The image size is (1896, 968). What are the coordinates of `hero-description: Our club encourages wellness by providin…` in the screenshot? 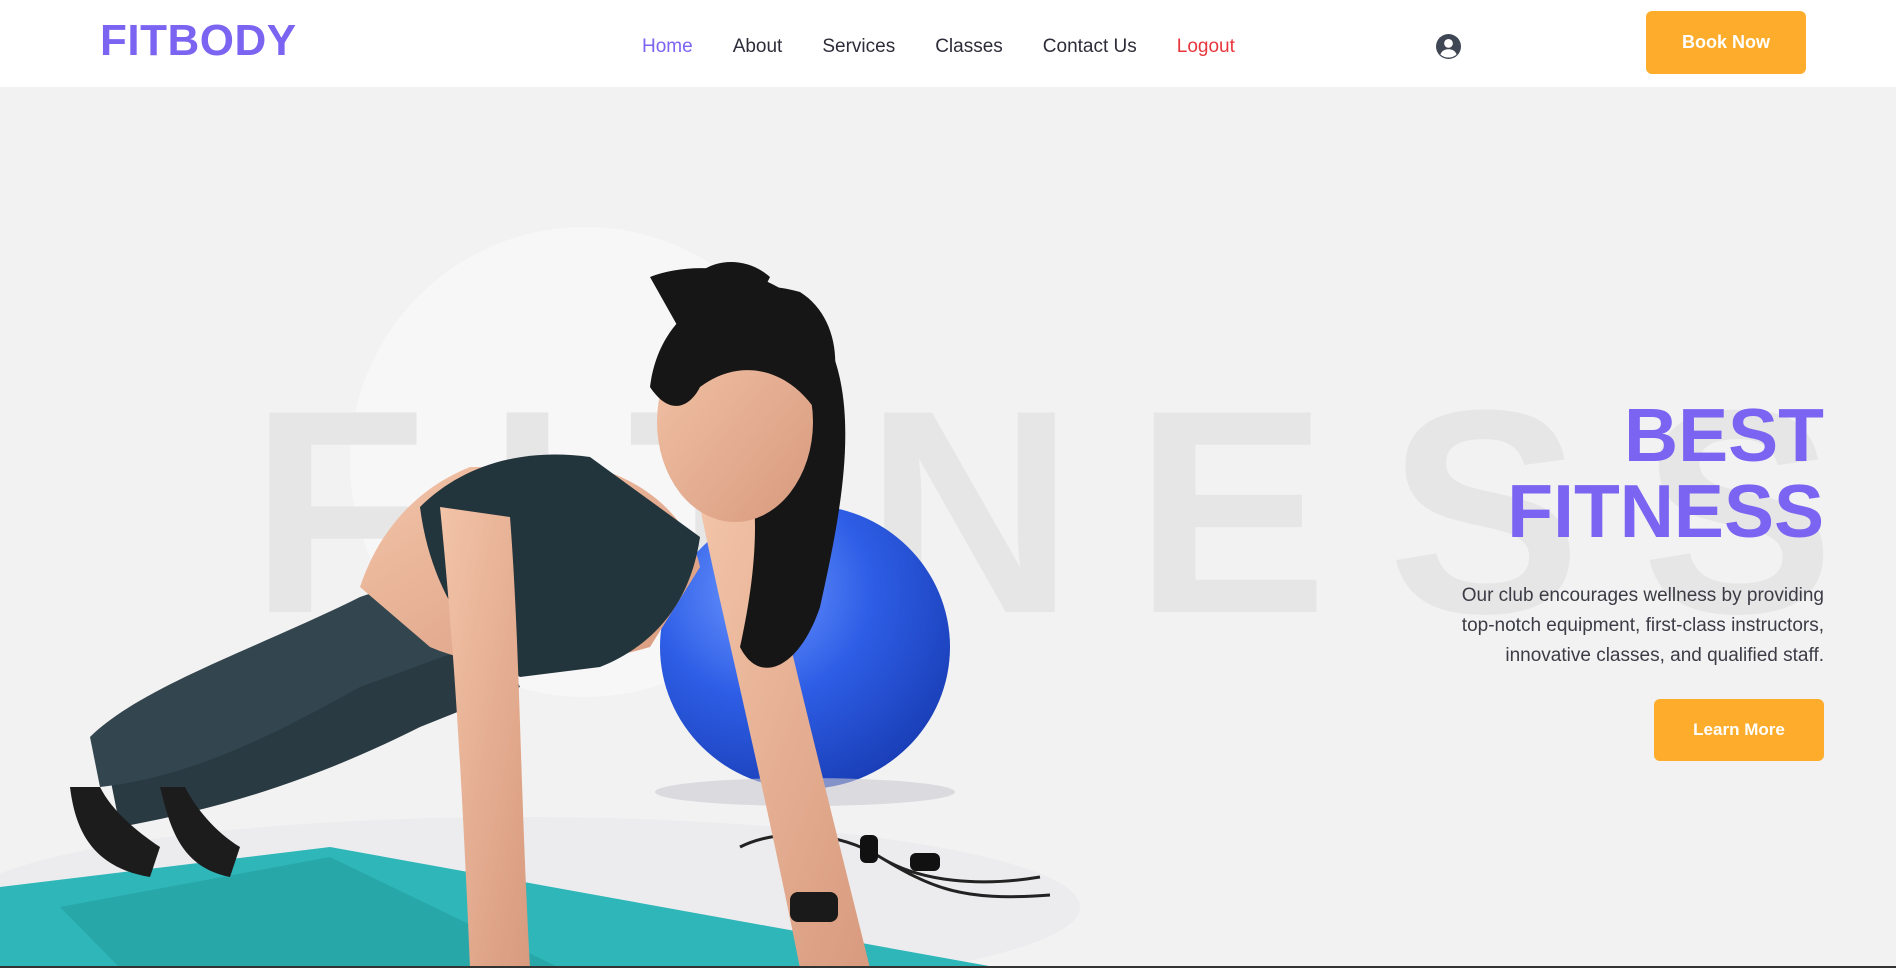 It's located at (1544, 626).